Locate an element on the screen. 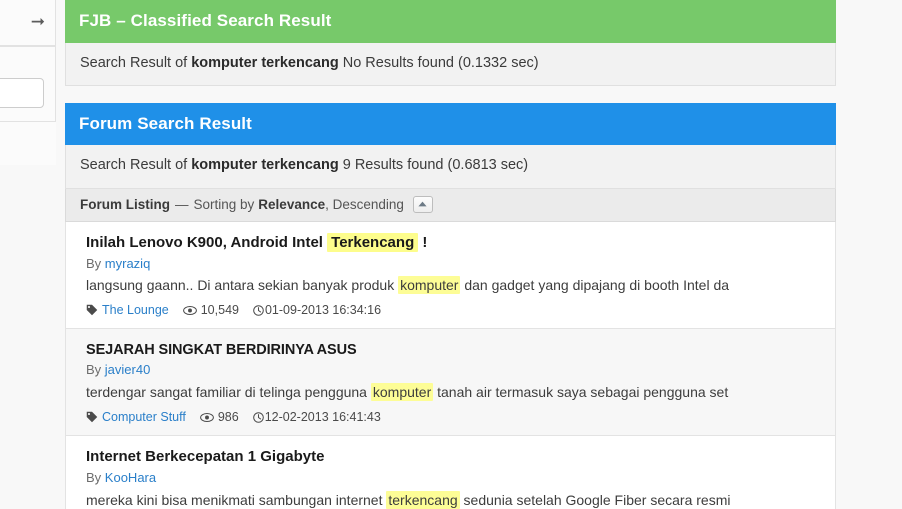 The image size is (902, 509). result-forum-text: The Lounge is located at coordinates (135, 310).